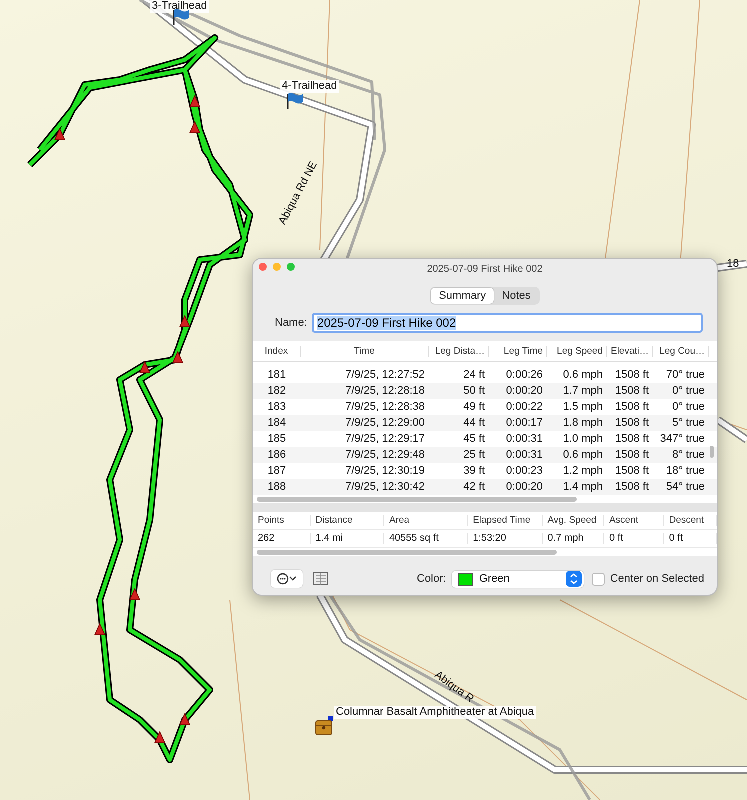 This screenshot has width=747, height=800. Describe the element at coordinates (685, 471) in the screenshot. I see `table-cell-text: 18° true` at that location.